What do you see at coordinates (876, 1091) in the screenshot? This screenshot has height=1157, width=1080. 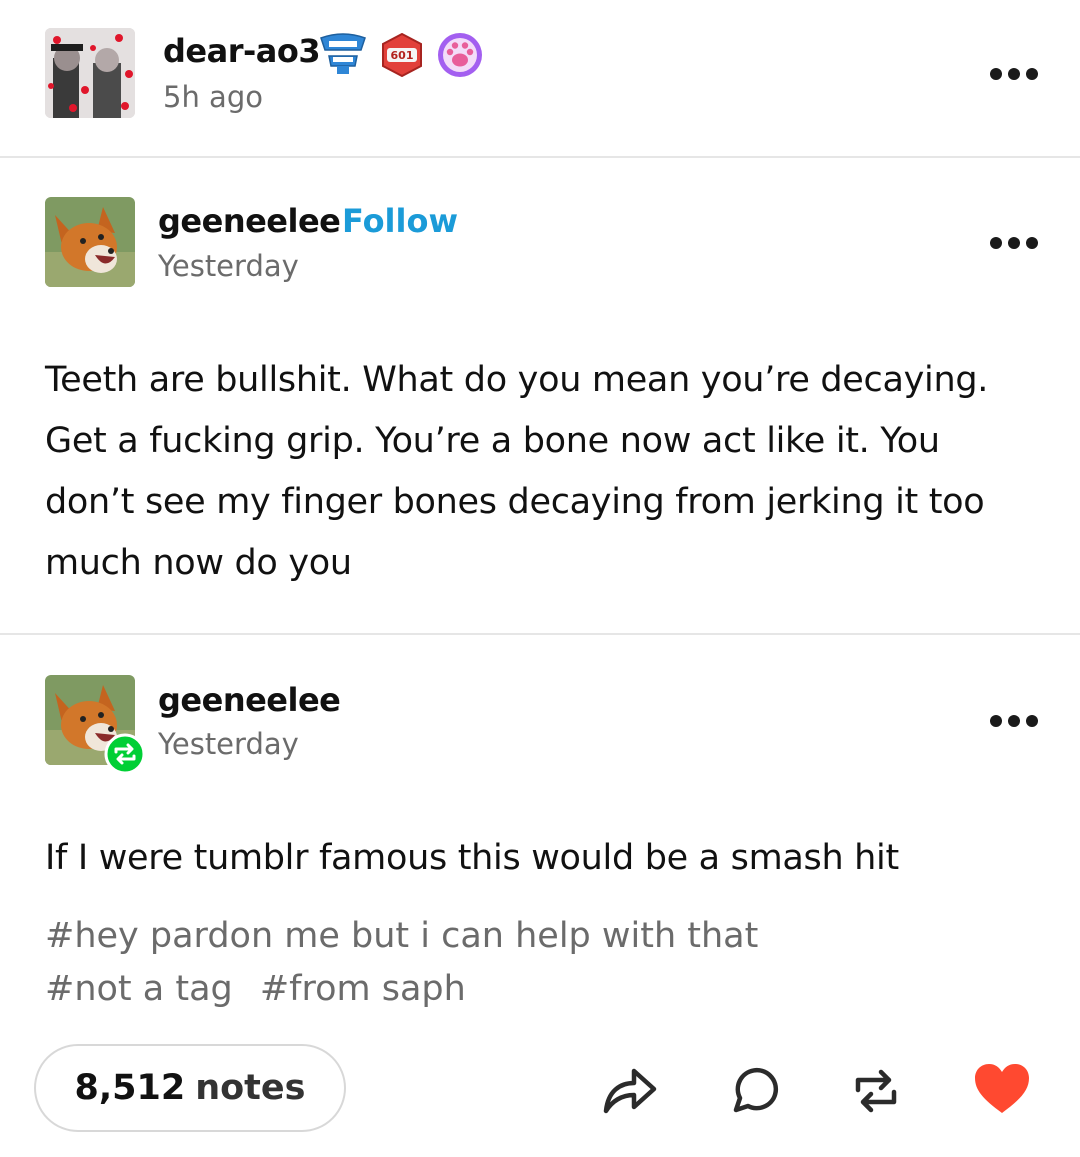 I see `reblog-icon` at bounding box center [876, 1091].